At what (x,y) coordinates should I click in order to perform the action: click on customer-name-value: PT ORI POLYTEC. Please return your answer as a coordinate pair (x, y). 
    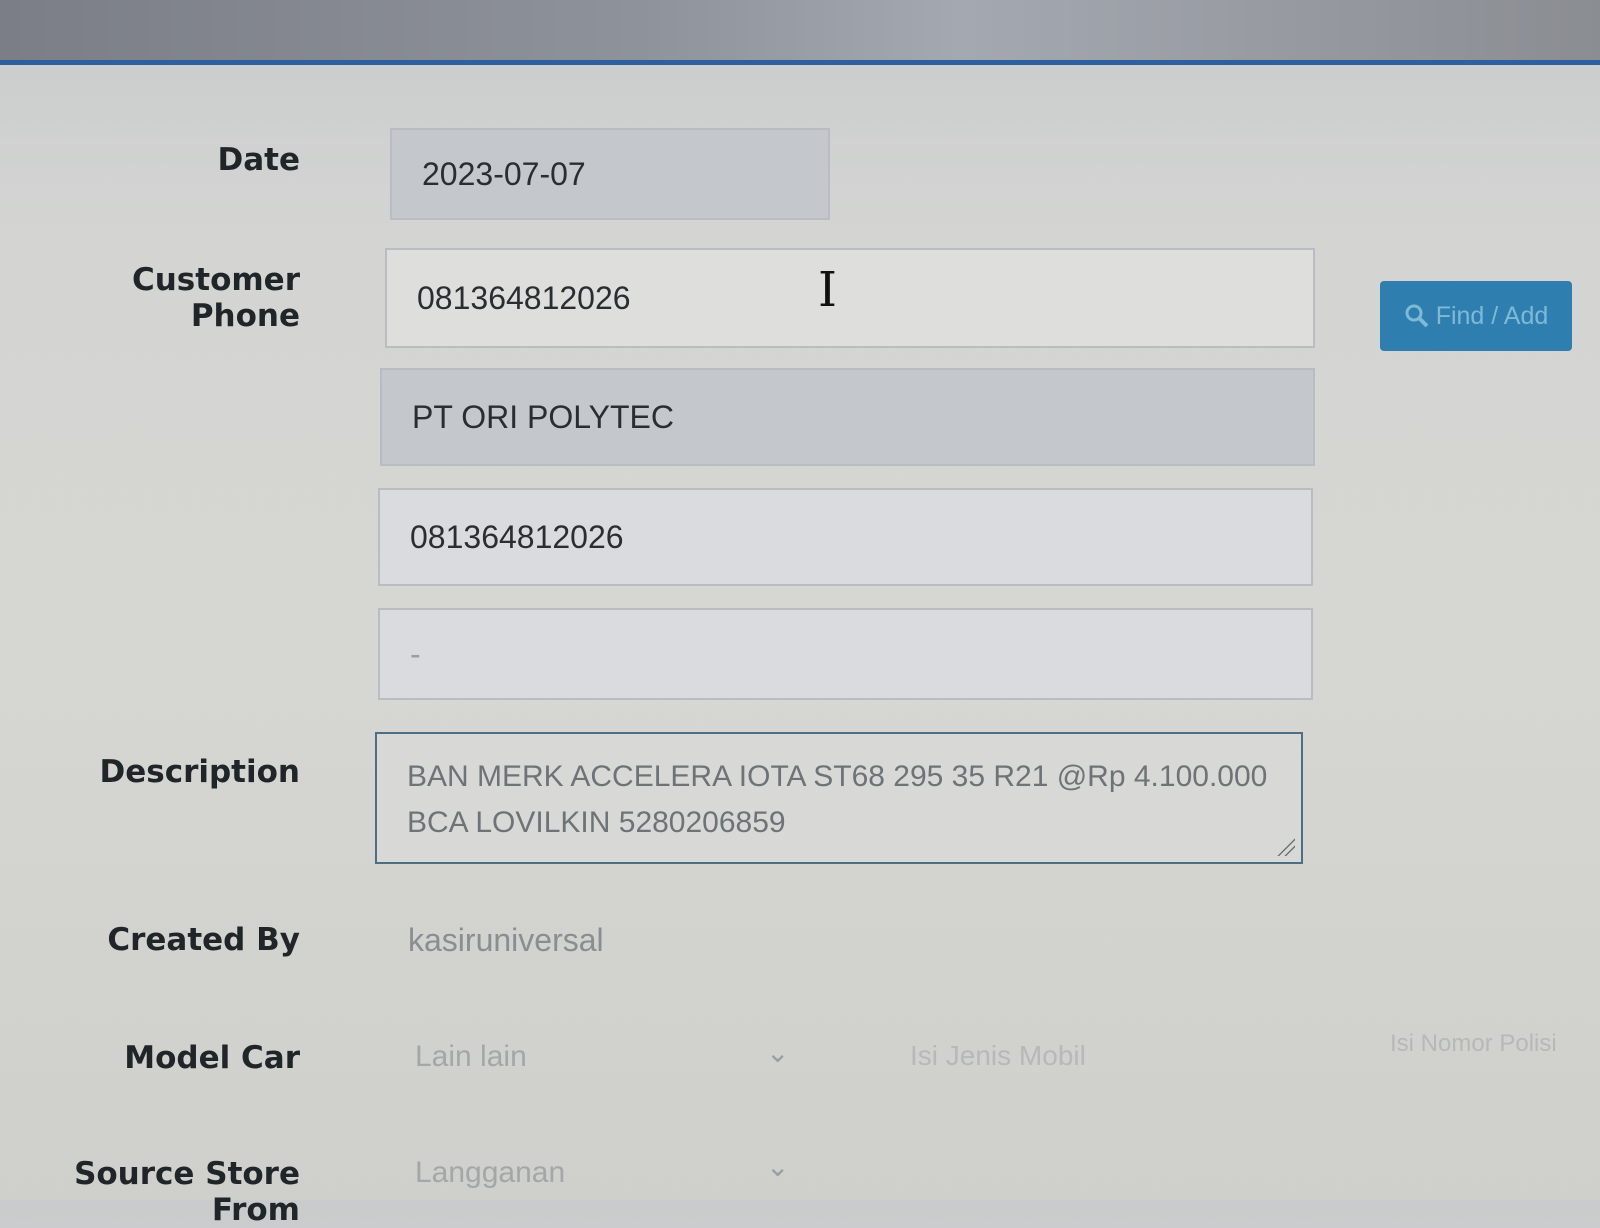
    Looking at the image, I should click on (543, 416).